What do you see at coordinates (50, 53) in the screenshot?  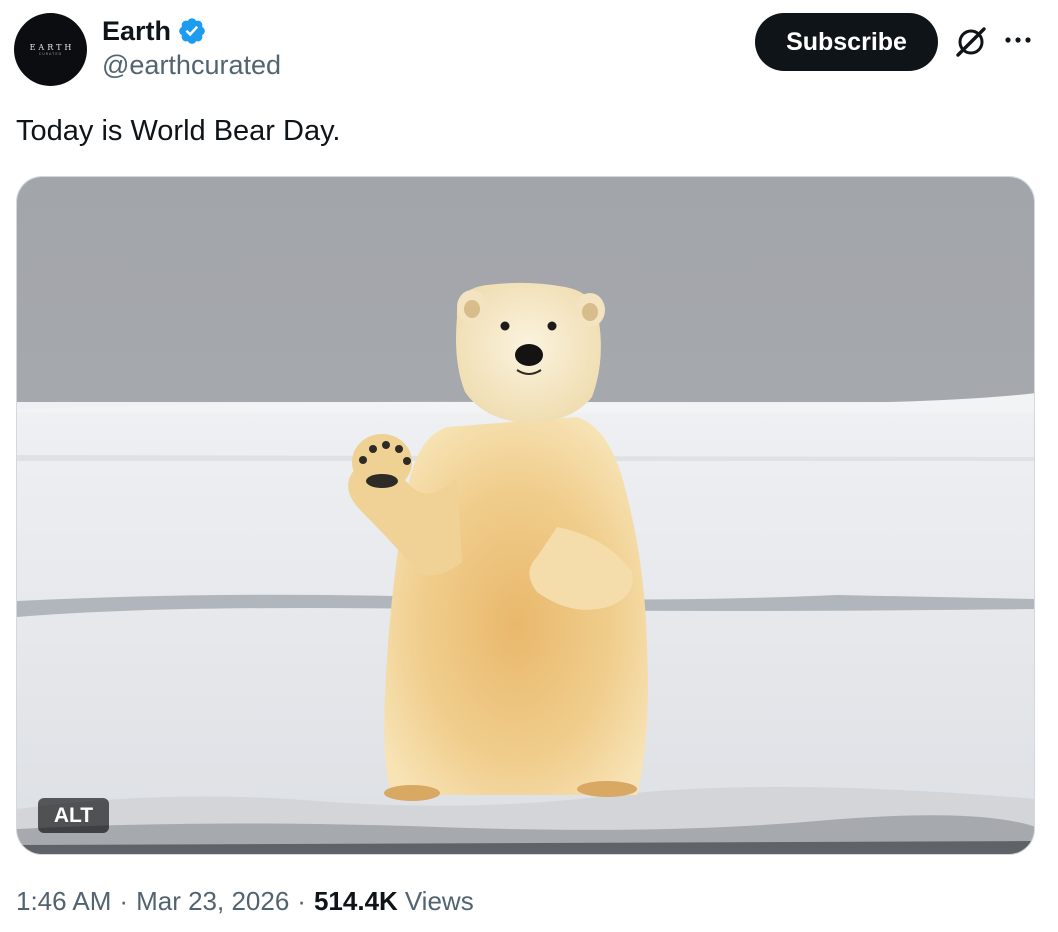 I see `avatar-logo-subtext: CURATED` at bounding box center [50, 53].